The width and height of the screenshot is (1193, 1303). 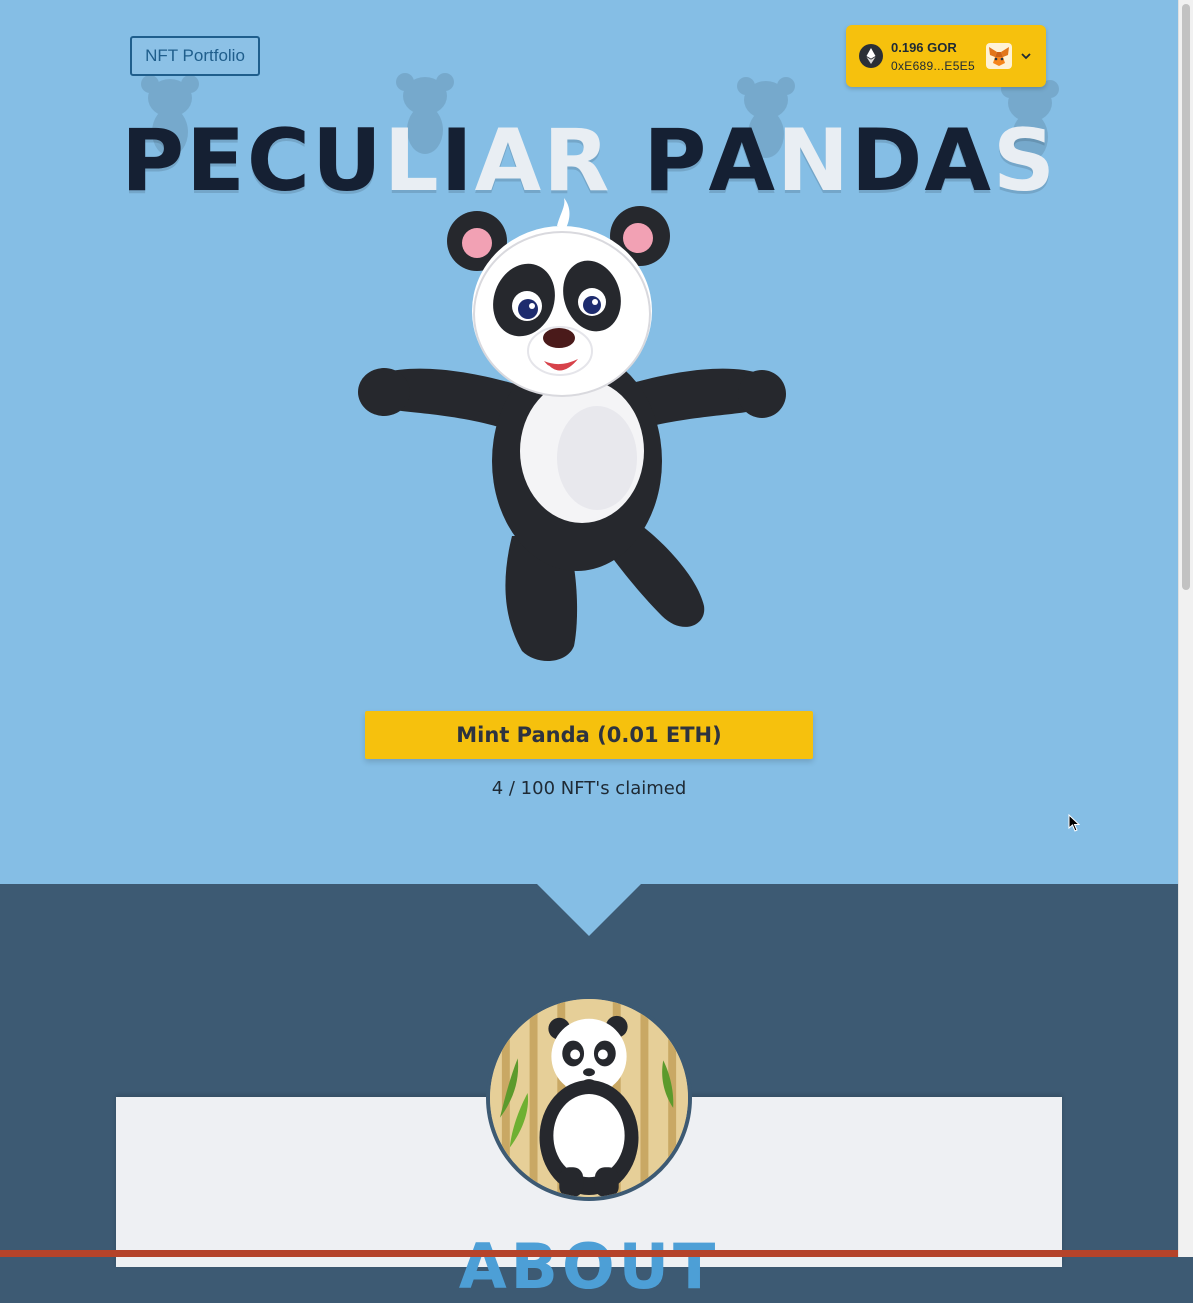 I want to click on scrollbar-thumb, so click(x=1186, y=297).